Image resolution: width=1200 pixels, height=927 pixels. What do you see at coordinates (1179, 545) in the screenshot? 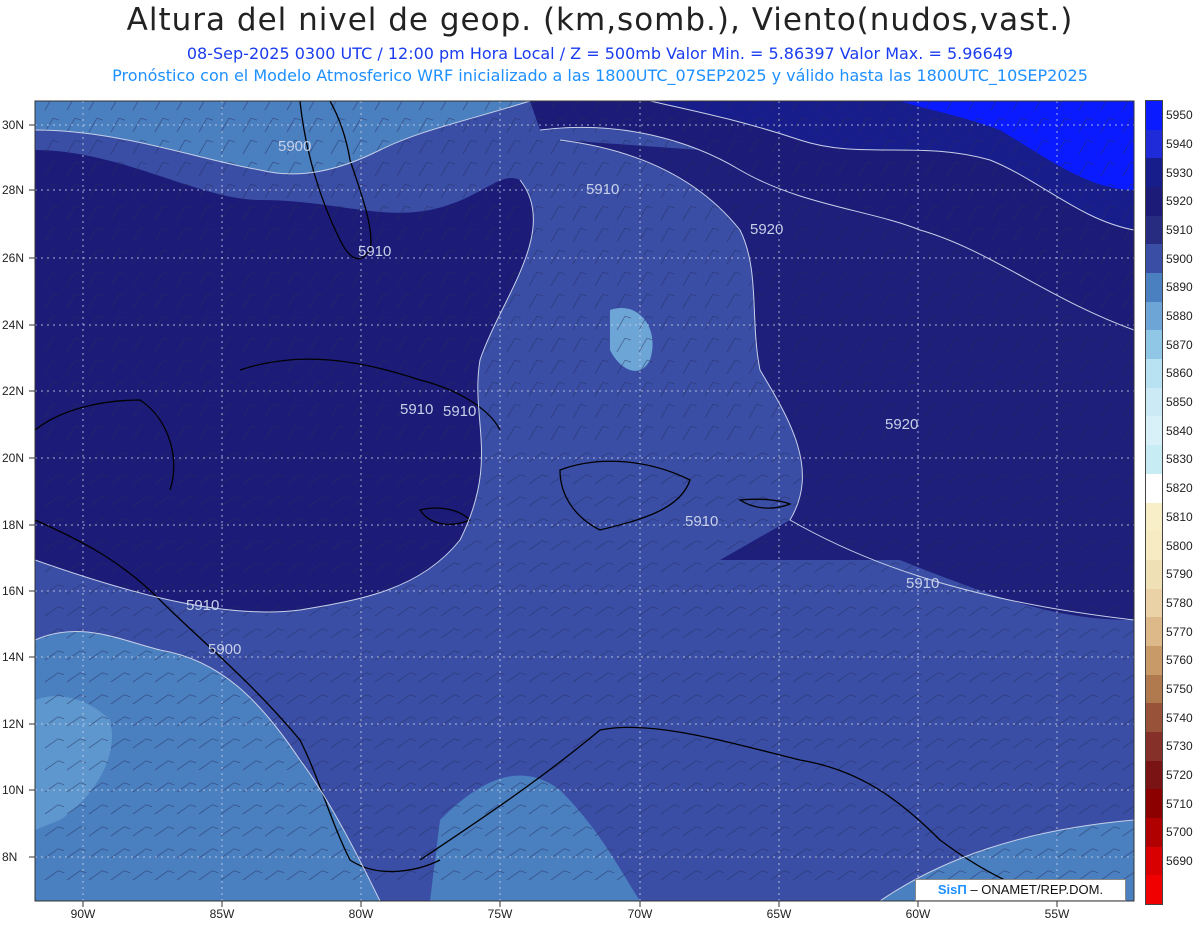
I see `legend-level-label: 5800` at bounding box center [1179, 545].